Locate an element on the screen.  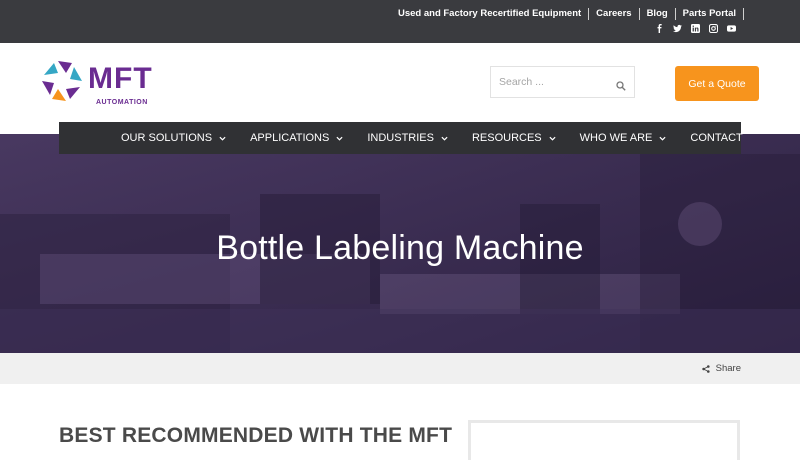
nav-who-we-are: WHO WE ARE is located at coordinates (623, 138).